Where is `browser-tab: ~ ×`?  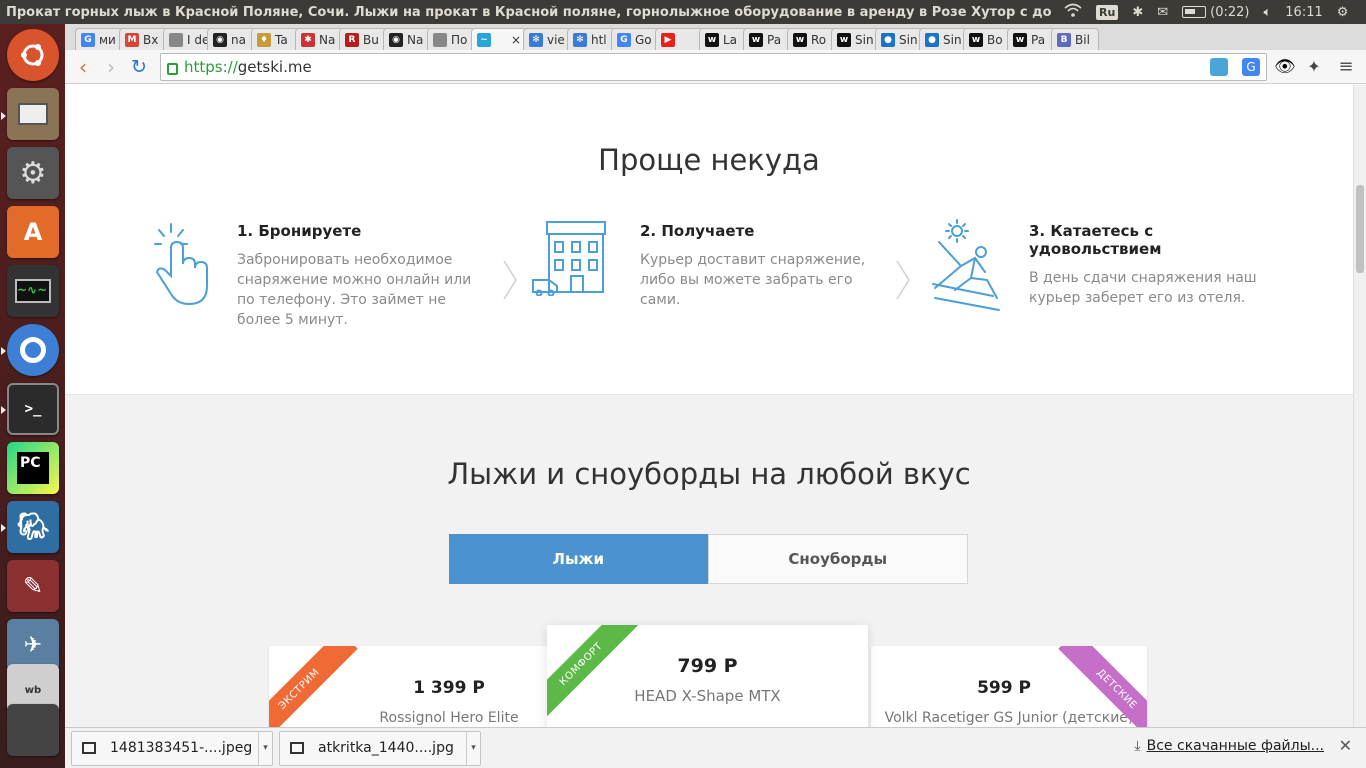 browser-tab: ~ × is located at coordinates (499, 39).